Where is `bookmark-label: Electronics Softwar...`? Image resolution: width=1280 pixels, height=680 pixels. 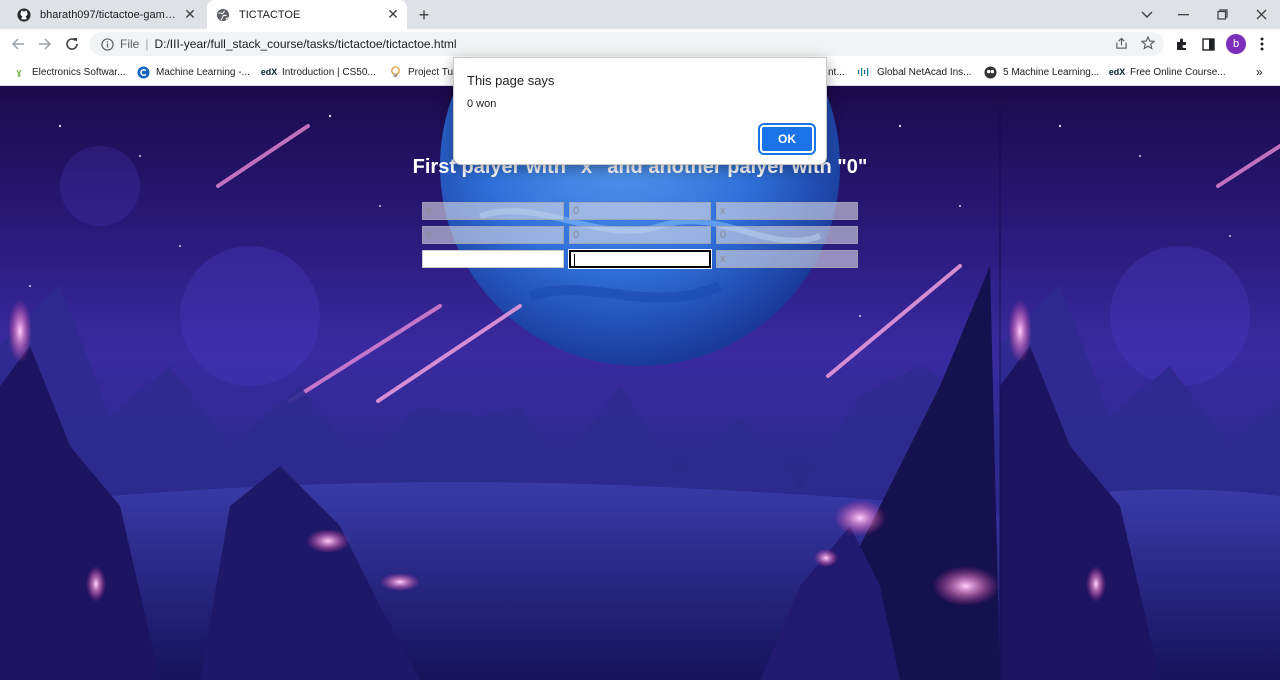 bookmark-label: Electronics Softwar... is located at coordinates (79, 72).